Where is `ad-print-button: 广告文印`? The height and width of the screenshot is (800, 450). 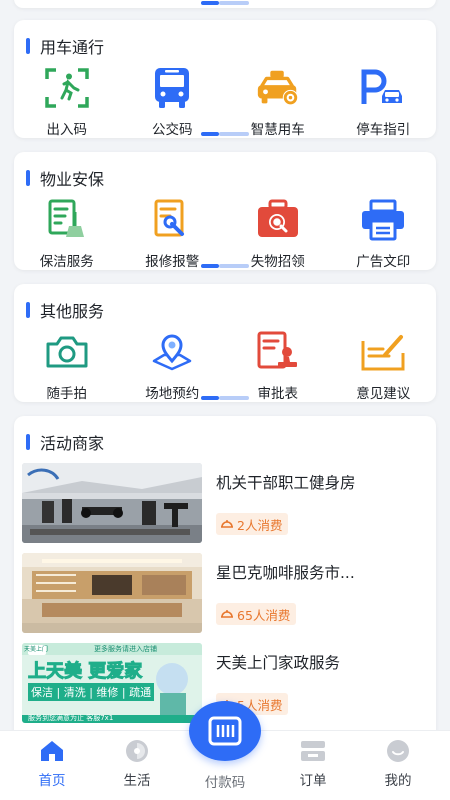 ad-print-button: 广告文印 is located at coordinates (384, 233).